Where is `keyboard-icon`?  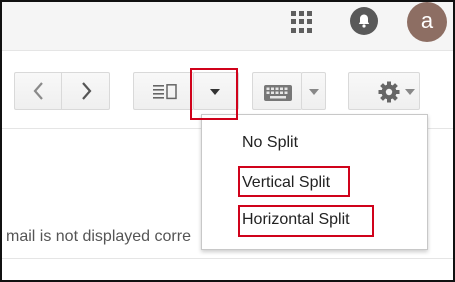 keyboard-icon is located at coordinates (278, 93).